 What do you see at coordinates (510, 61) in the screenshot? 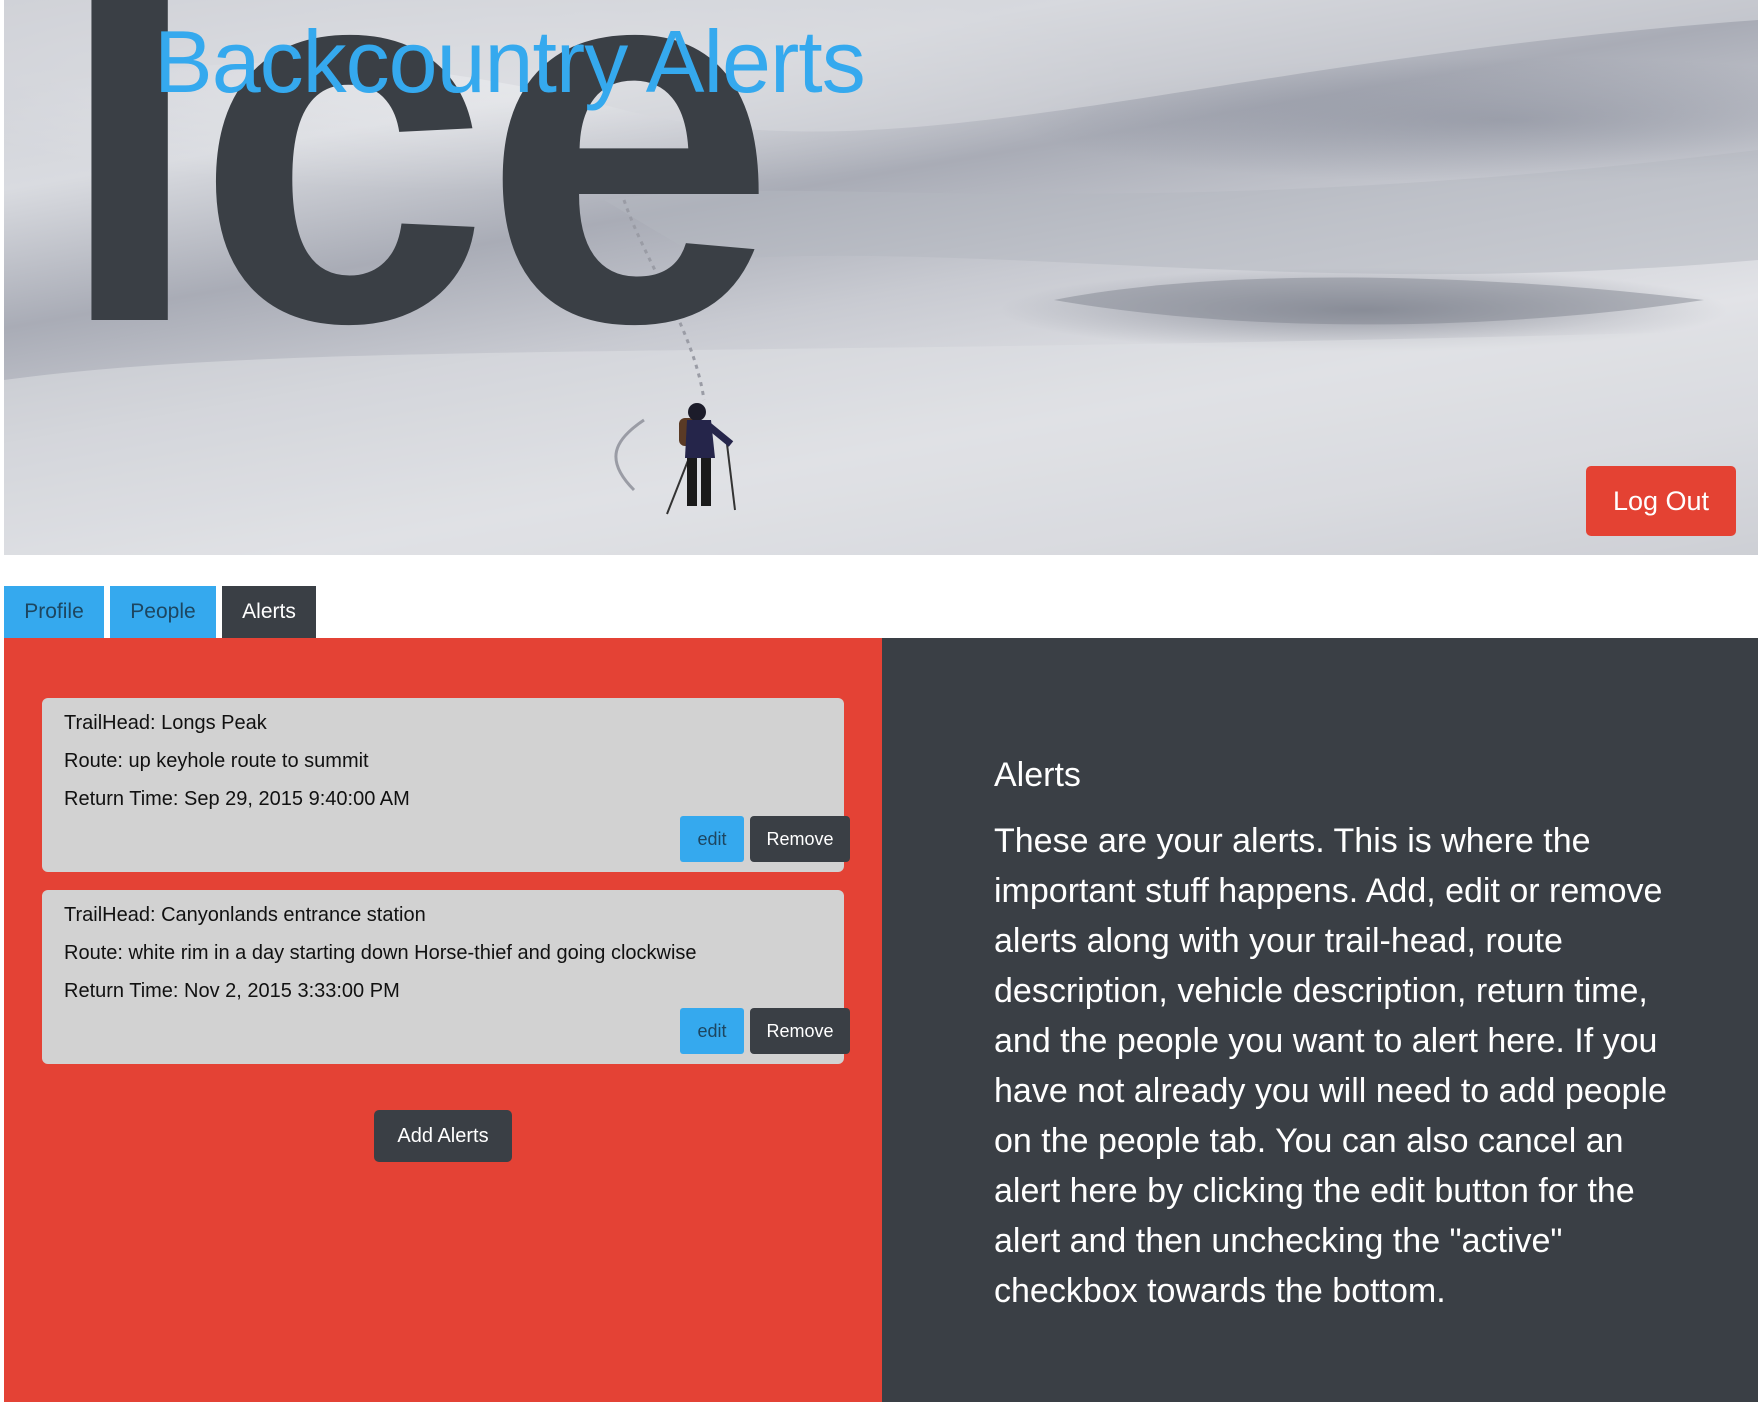
I see `site-title: Backcountry Alerts` at bounding box center [510, 61].